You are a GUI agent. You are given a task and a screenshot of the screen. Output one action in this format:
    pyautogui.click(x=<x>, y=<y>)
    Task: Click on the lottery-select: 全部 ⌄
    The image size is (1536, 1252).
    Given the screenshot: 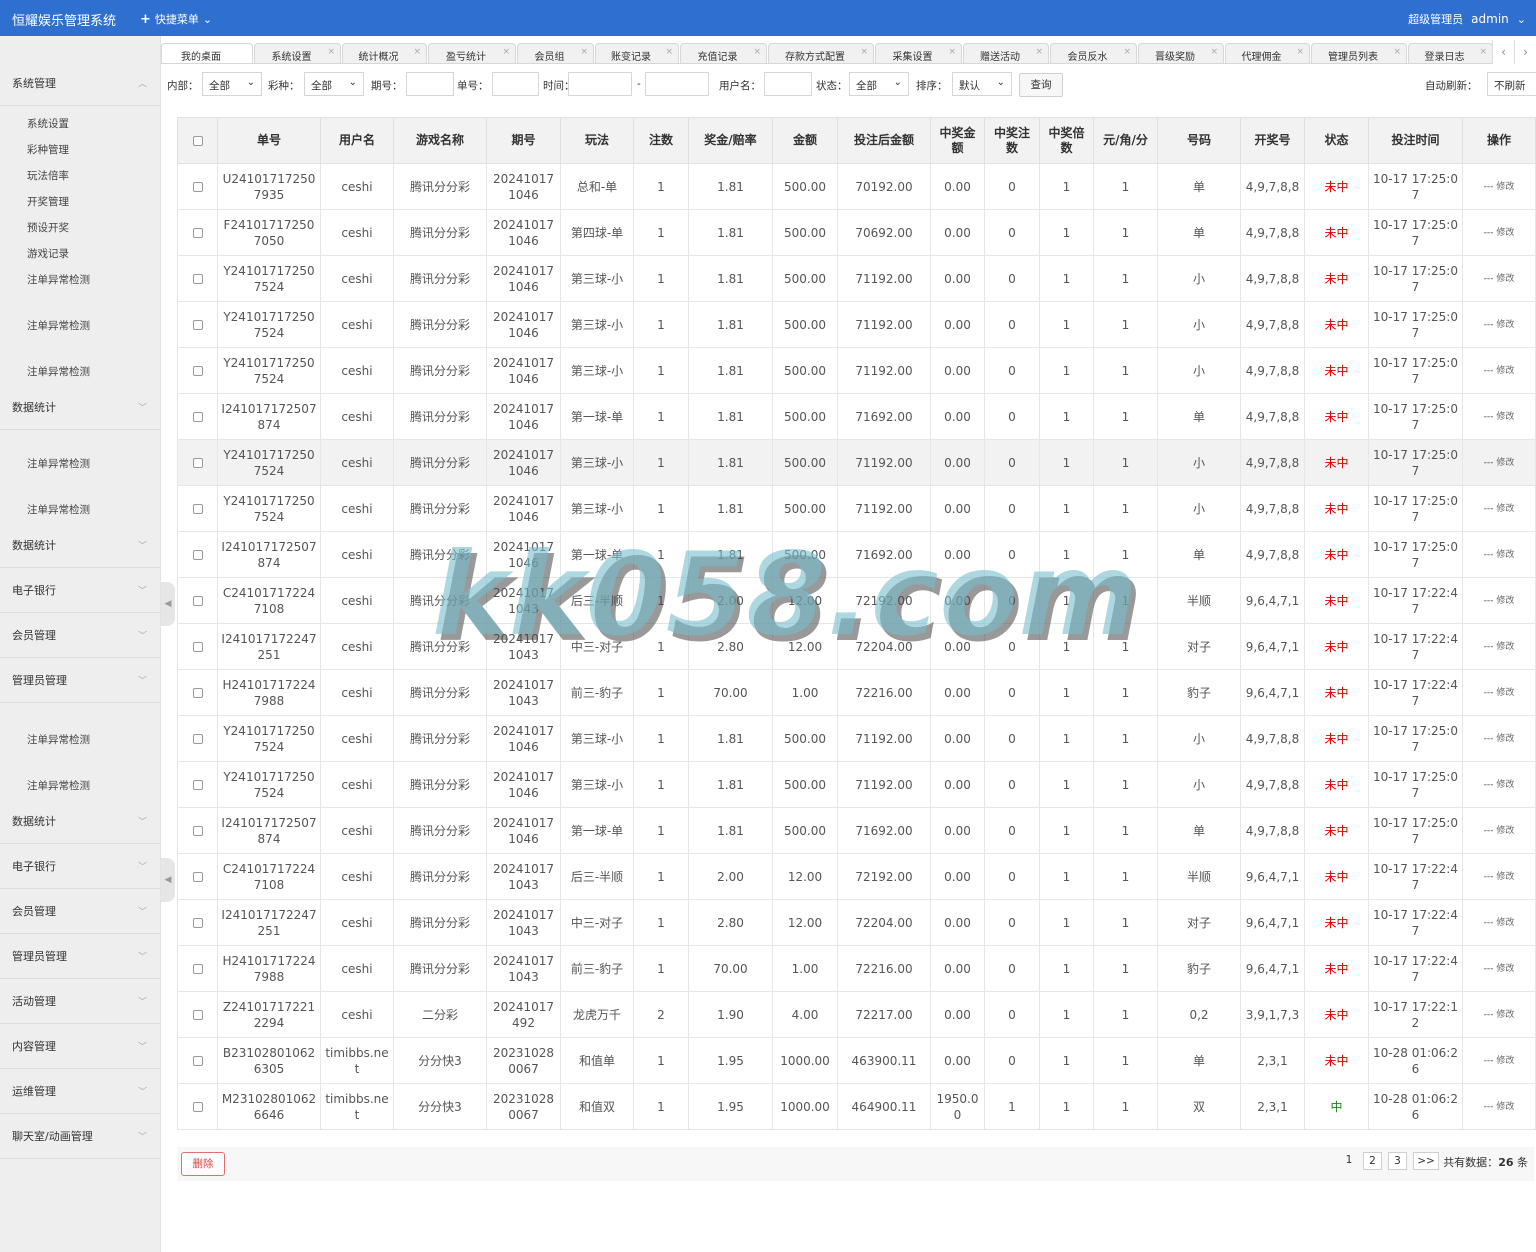 What is the action you would take?
    pyautogui.click(x=334, y=84)
    